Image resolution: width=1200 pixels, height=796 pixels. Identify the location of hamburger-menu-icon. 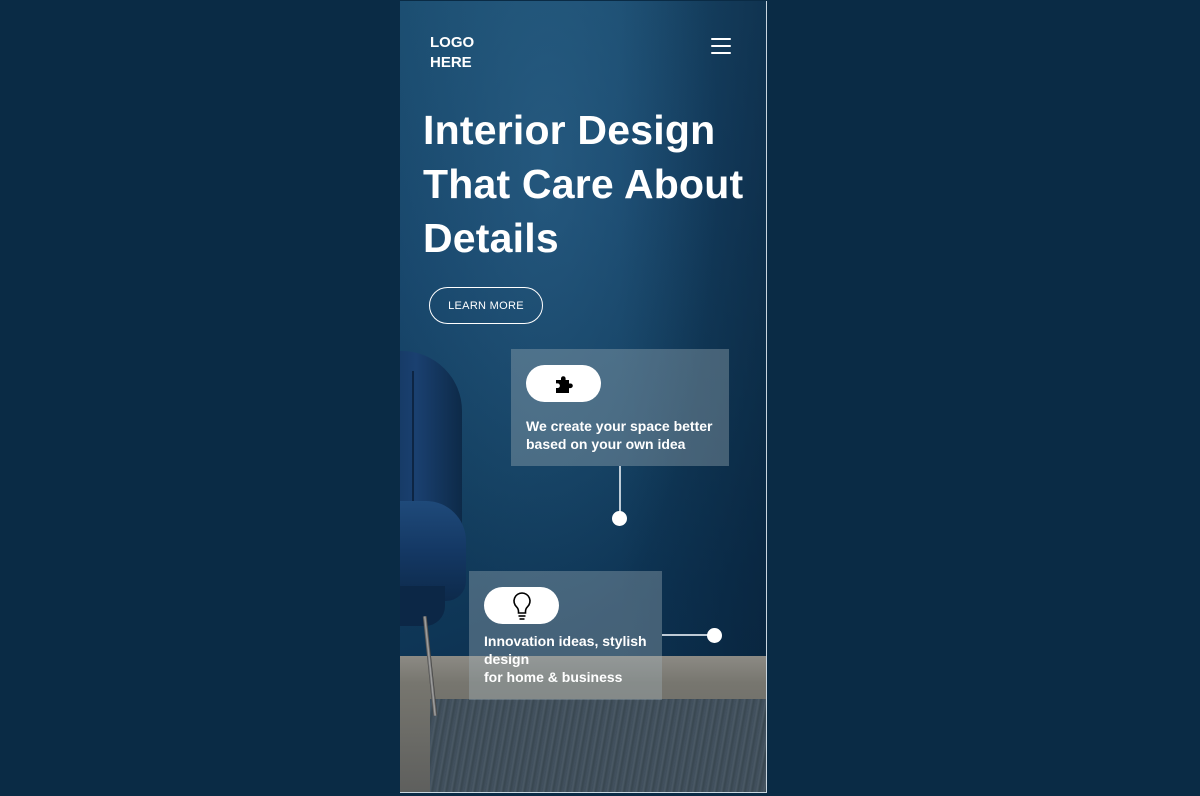
(721, 46).